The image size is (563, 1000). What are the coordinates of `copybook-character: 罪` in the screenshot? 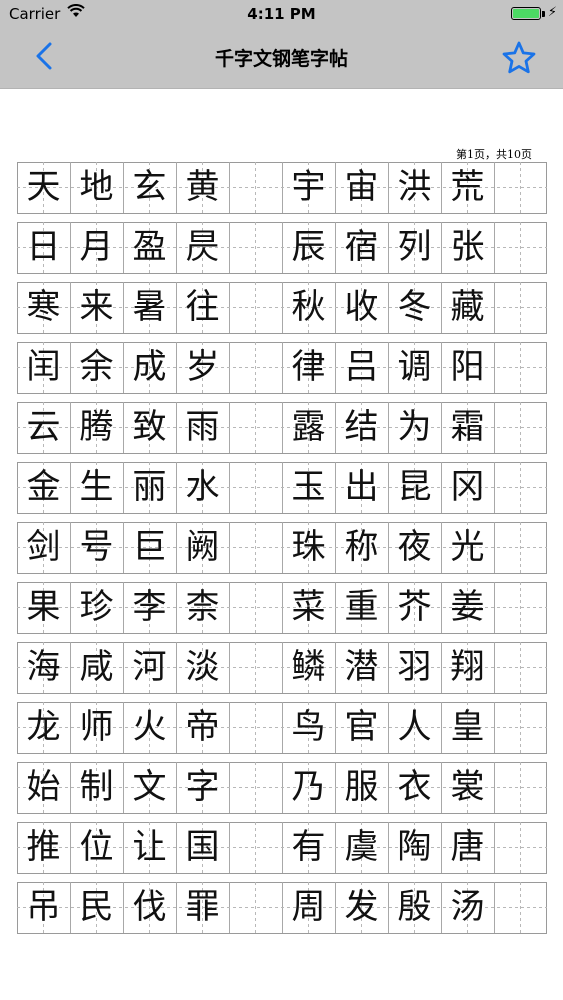 It's located at (202, 907).